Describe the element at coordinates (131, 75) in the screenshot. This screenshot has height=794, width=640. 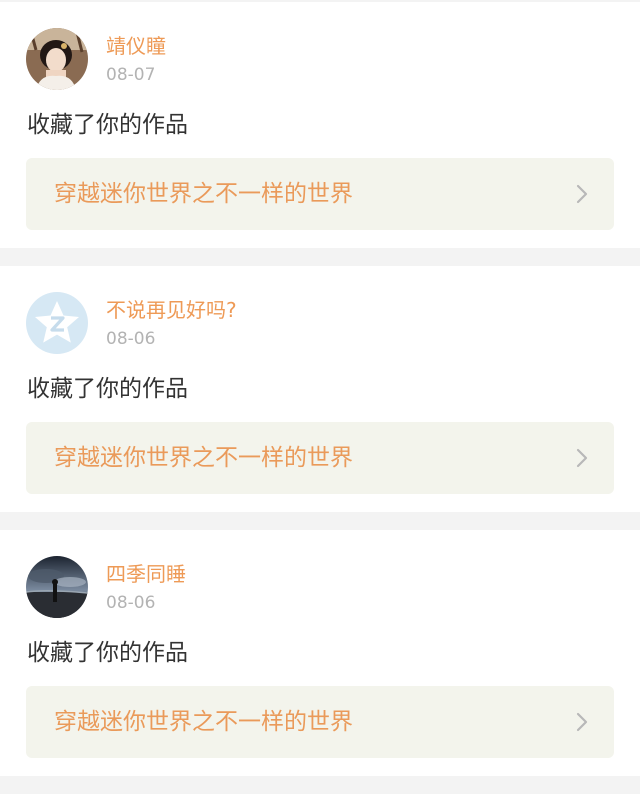
I see `post-date: 08-07` at that location.